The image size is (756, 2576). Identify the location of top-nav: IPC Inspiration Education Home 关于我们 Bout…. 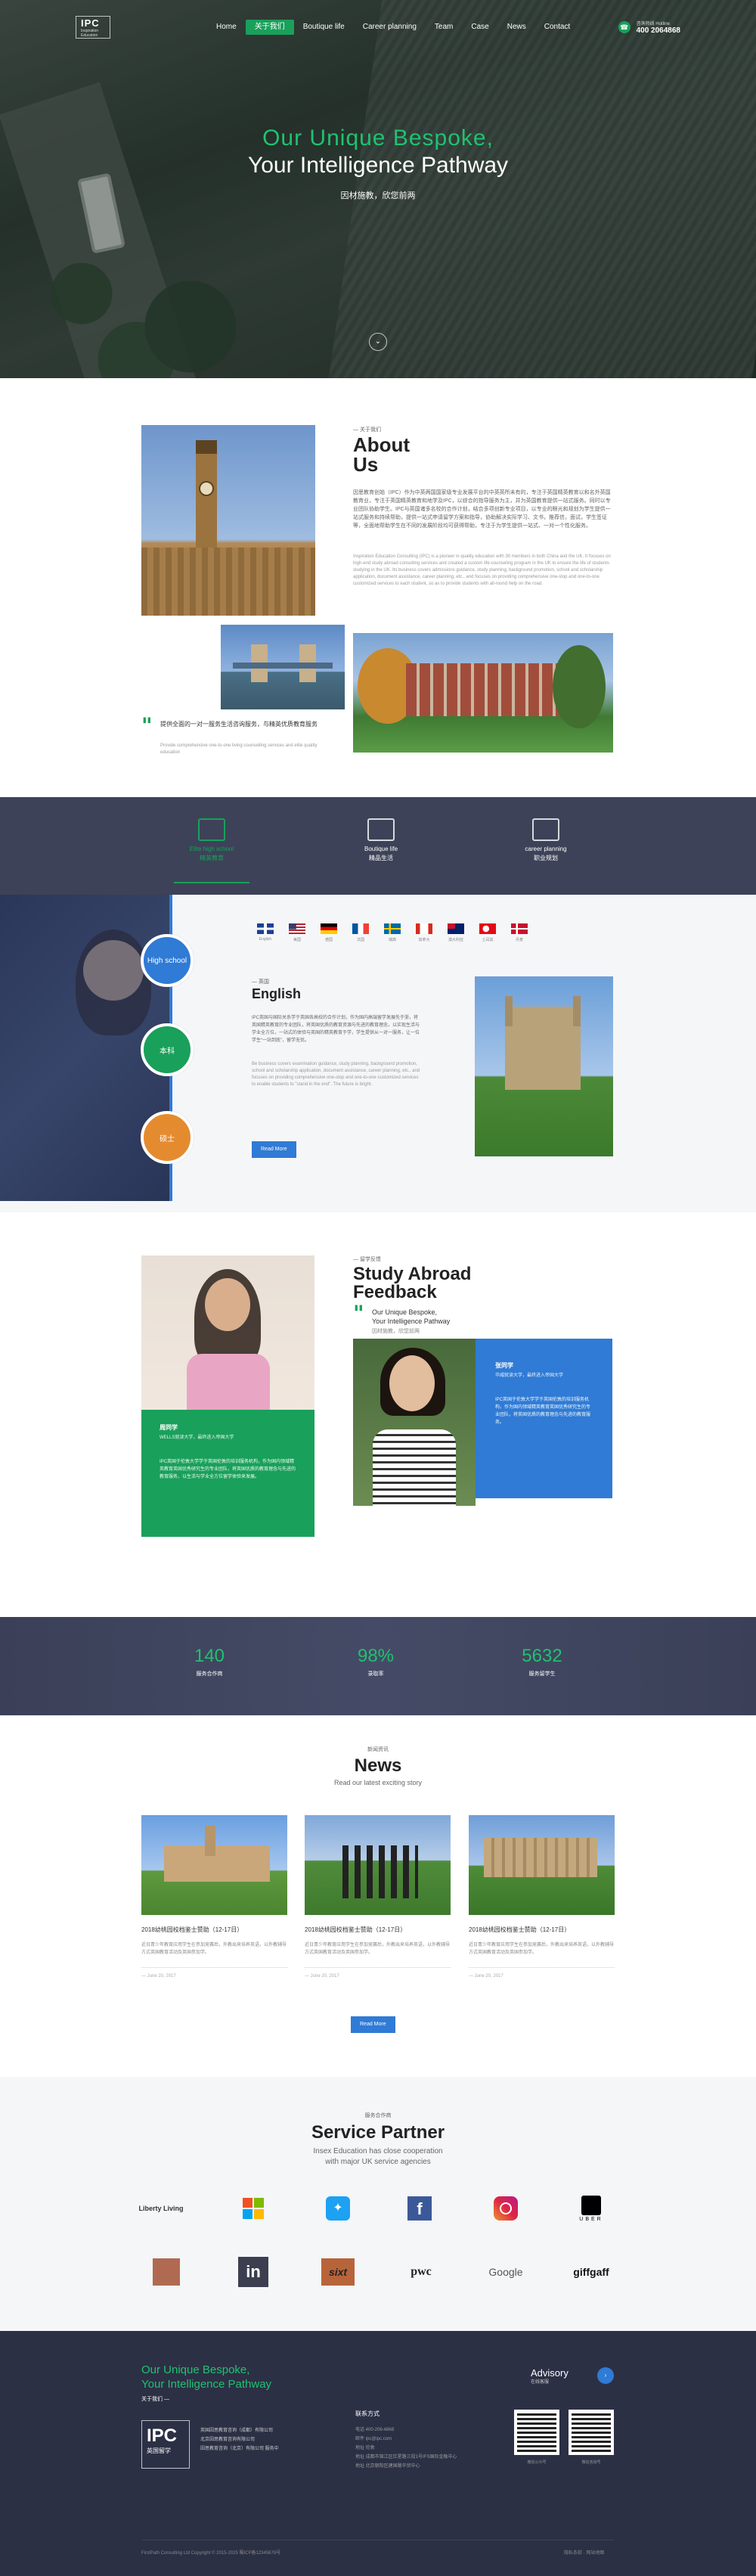
(378, 27).